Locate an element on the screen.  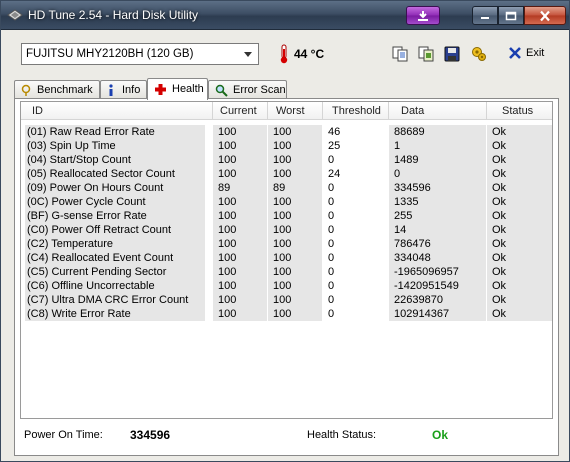
cell-data: 1335 is located at coordinates (437, 202).